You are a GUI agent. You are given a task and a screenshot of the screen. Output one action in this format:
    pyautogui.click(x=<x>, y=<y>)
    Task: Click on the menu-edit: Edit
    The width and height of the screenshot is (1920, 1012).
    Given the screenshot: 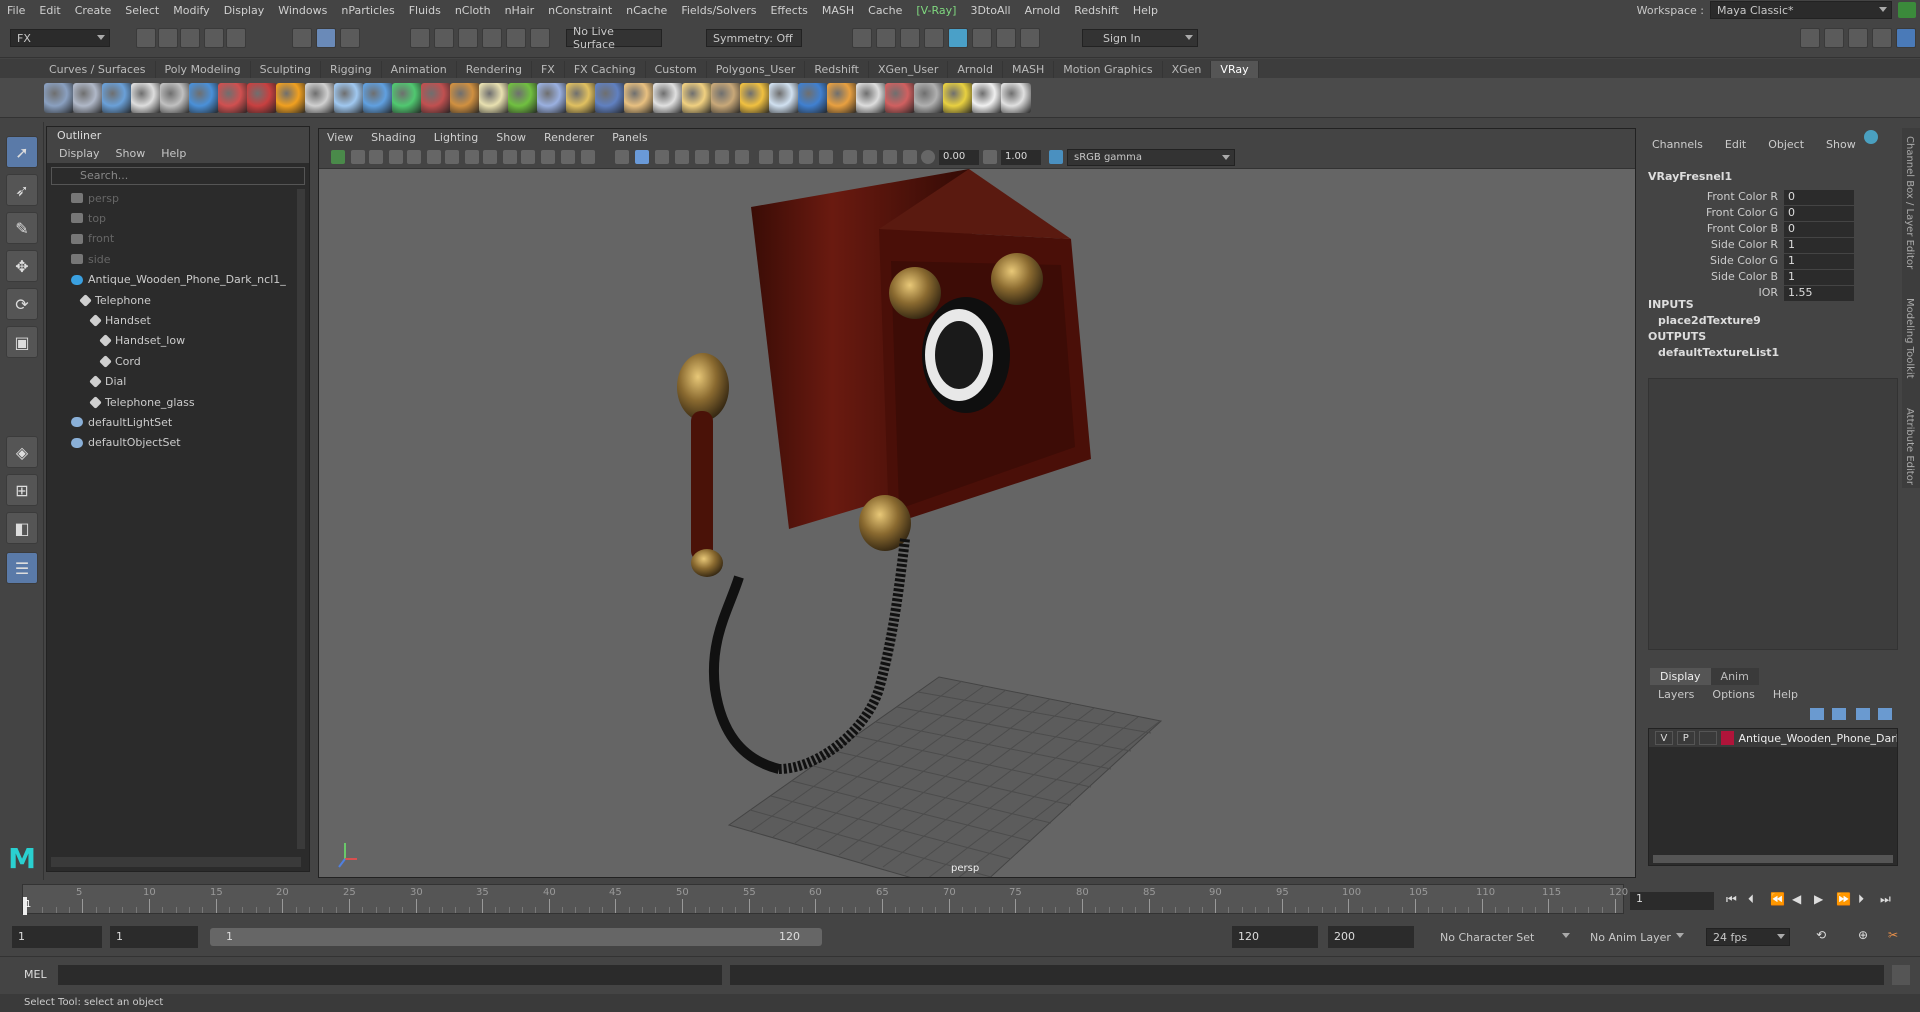 What is the action you would take?
    pyautogui.click(x=49, y=10)
    